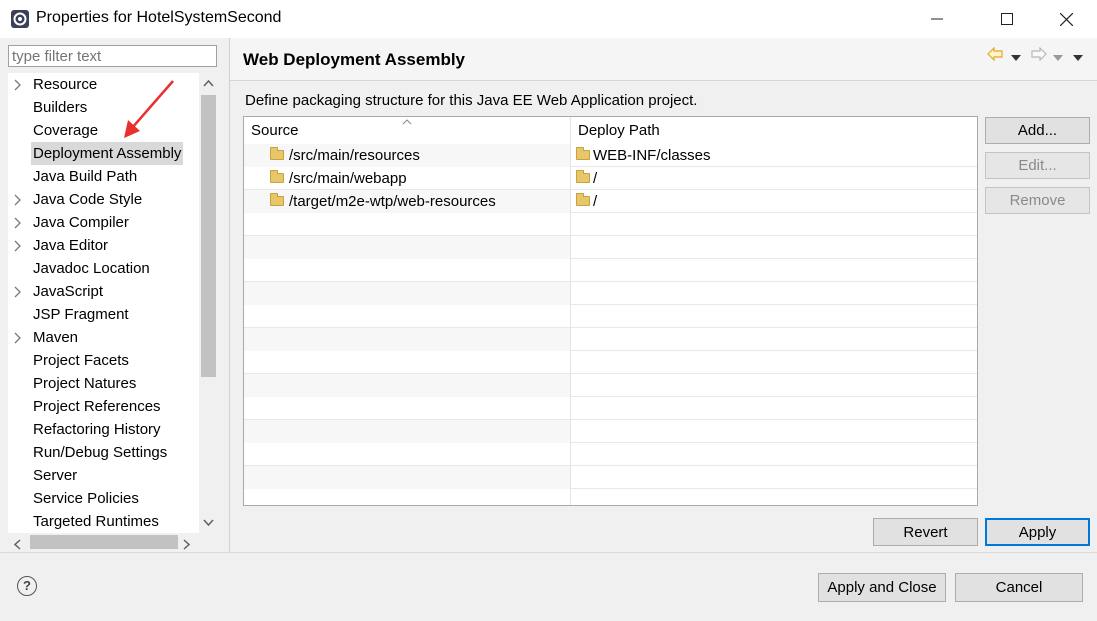  Describe the element at coordinates (774, 155) in the screenshot. I see `deploy-path-cell: WEB-INF/classes` at that location.